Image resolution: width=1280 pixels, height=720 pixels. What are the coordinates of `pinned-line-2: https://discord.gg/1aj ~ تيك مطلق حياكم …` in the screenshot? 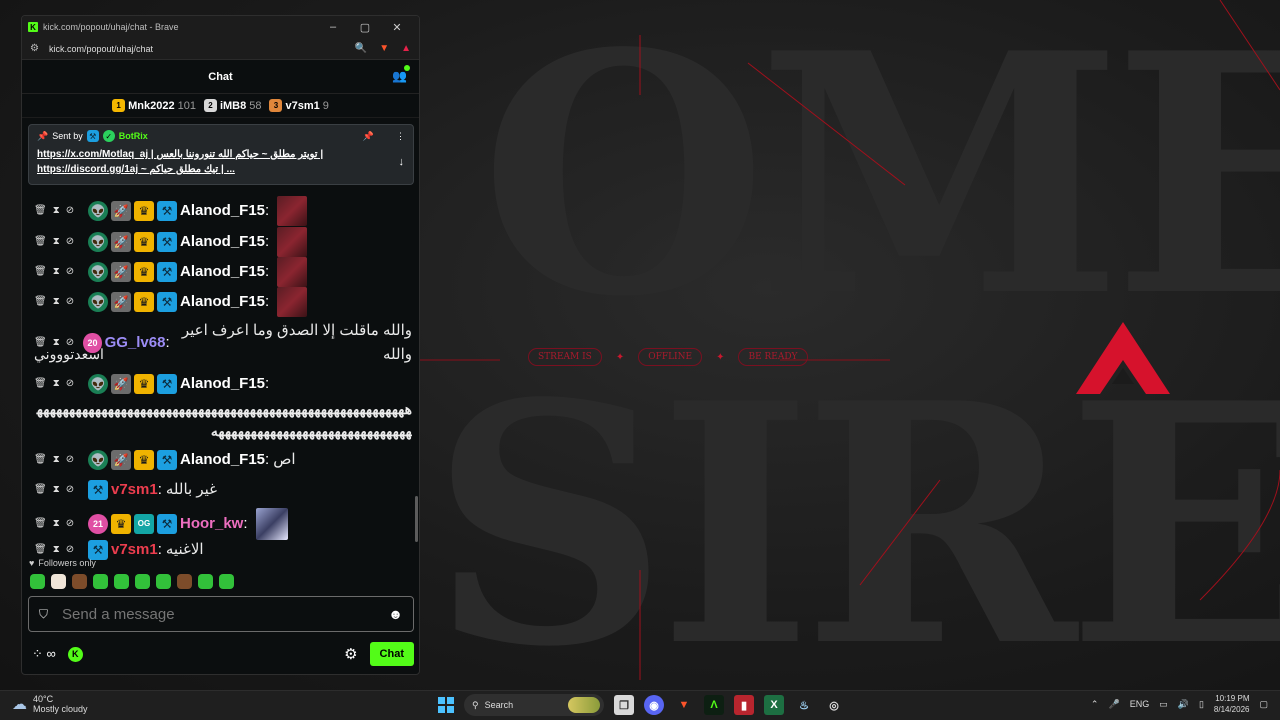 It's located at (214, 169).